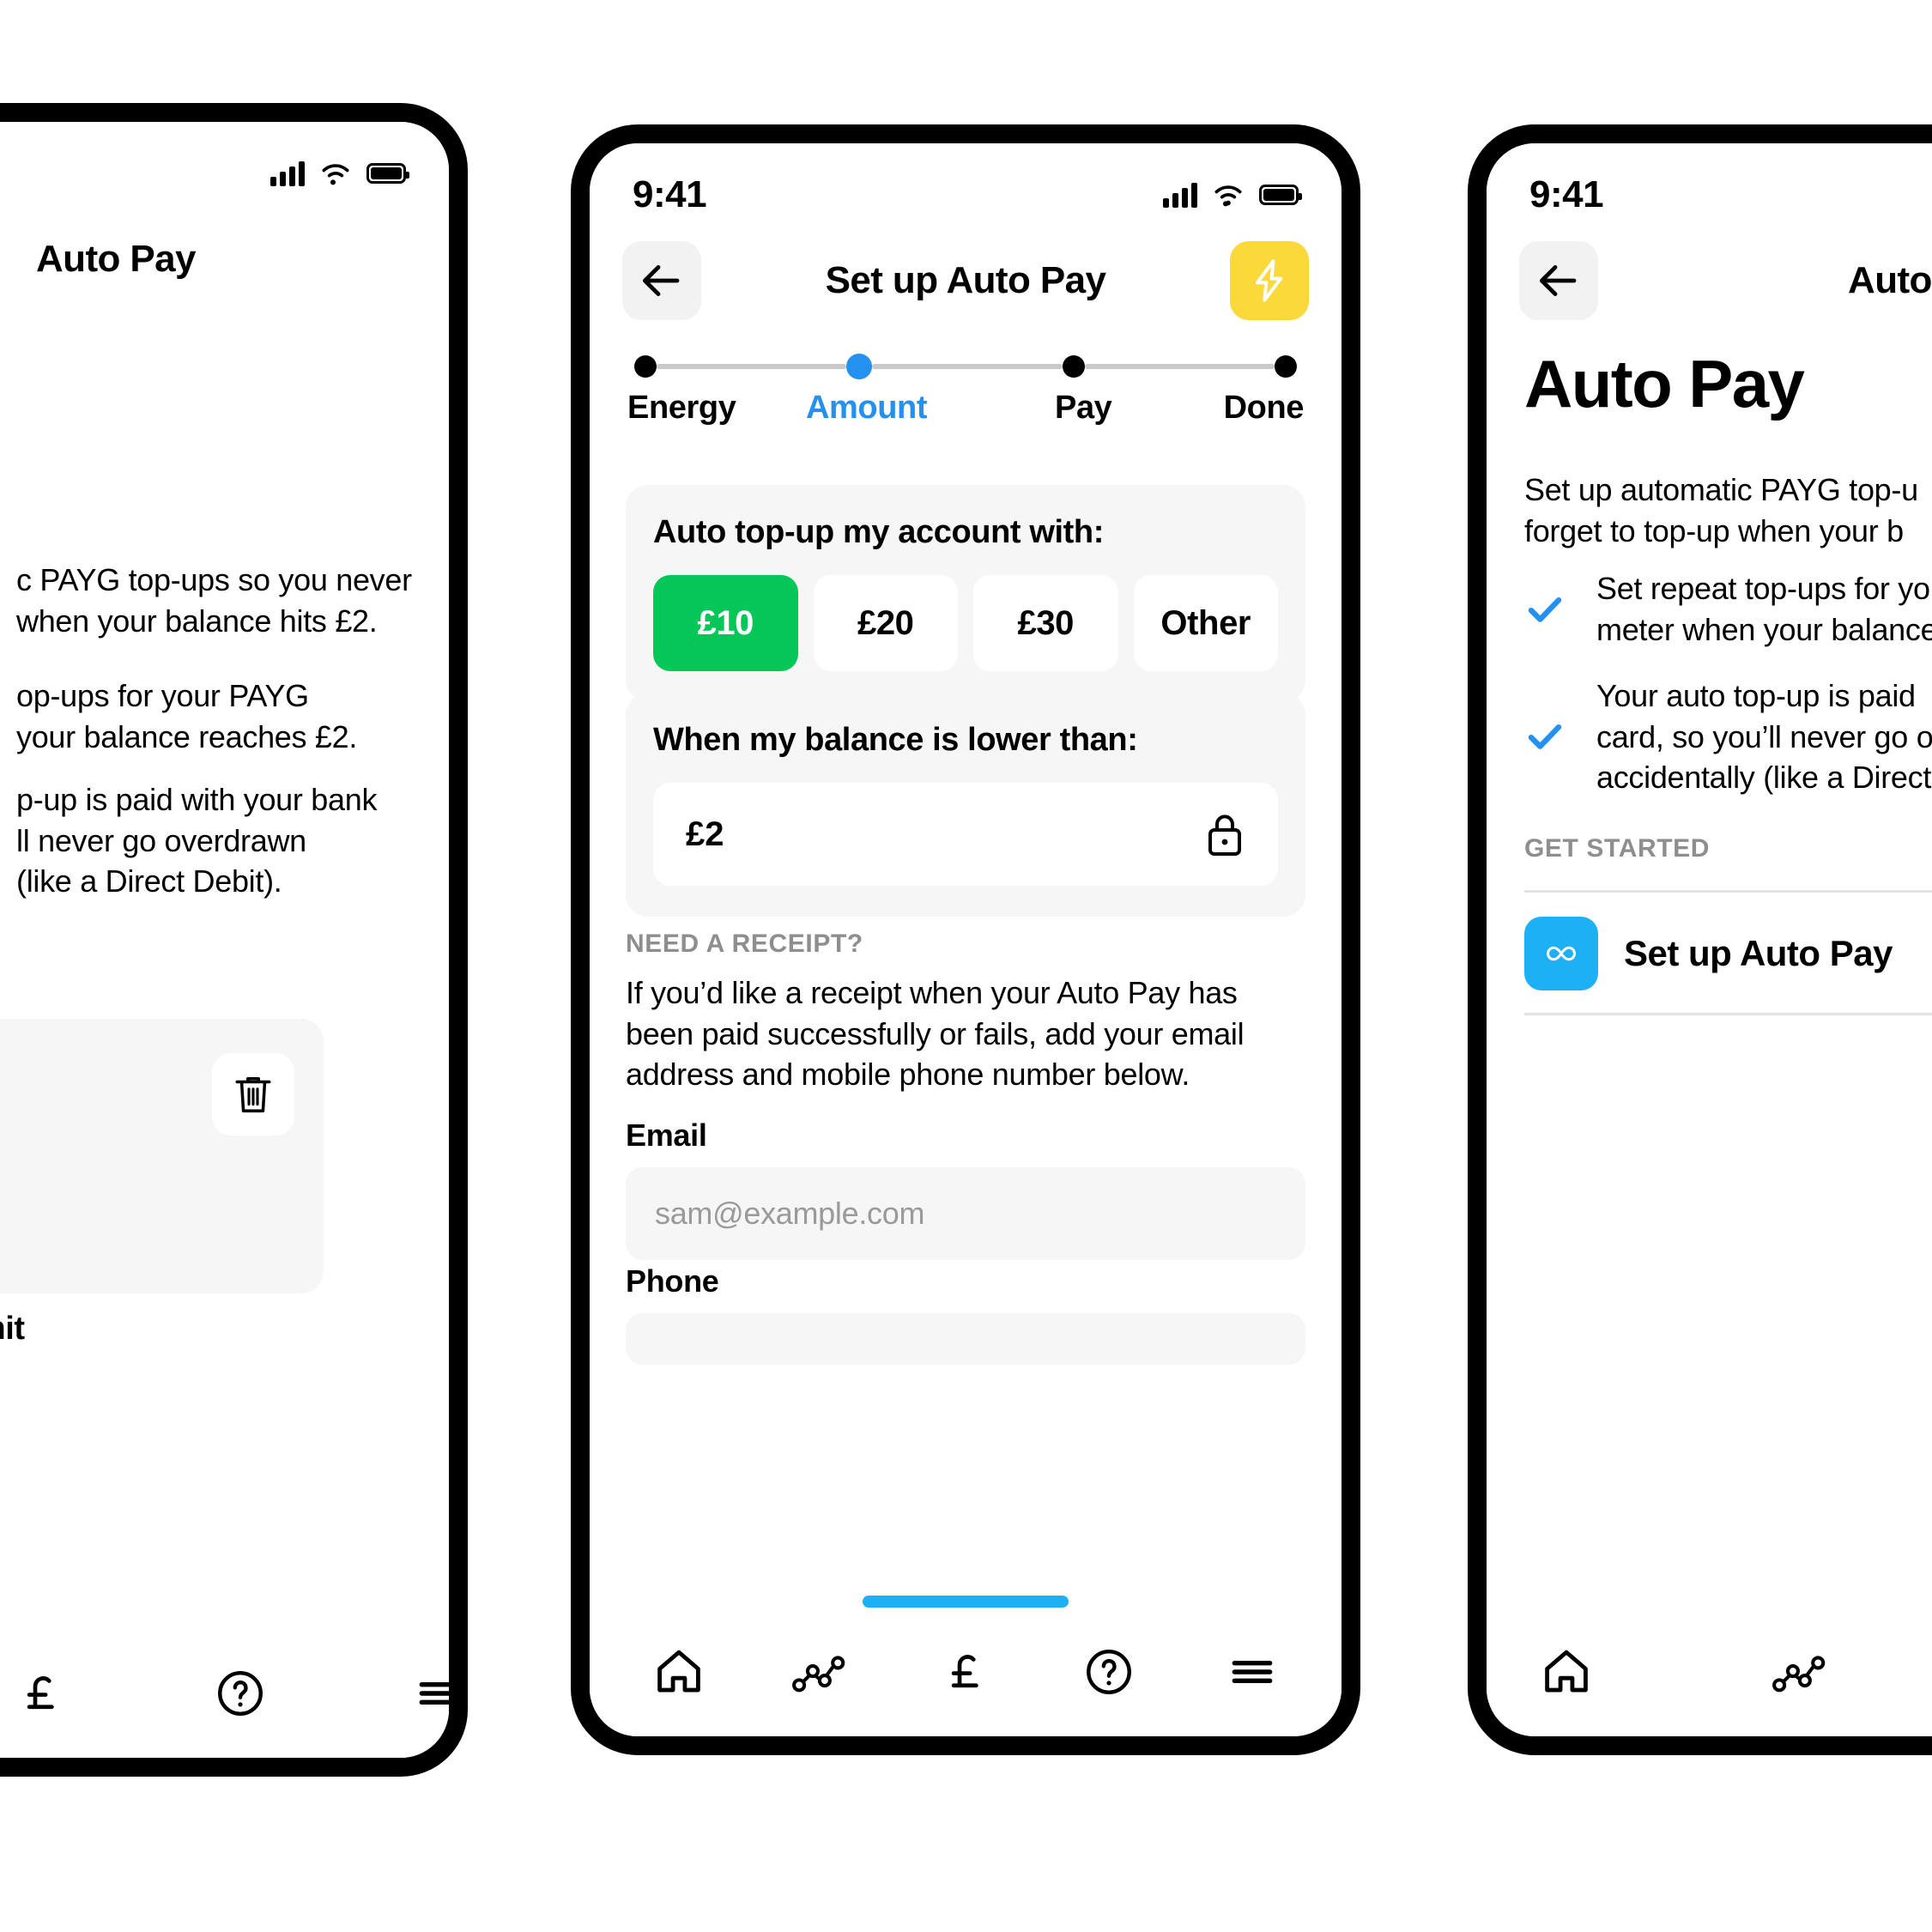 The width and height of the screenshot is (1932, 1932). What do you see at coordinates (965, 391) in the screenshot?
I see `step-indicator: Energy Amount Pay Done` at bounding box center [965, 391].